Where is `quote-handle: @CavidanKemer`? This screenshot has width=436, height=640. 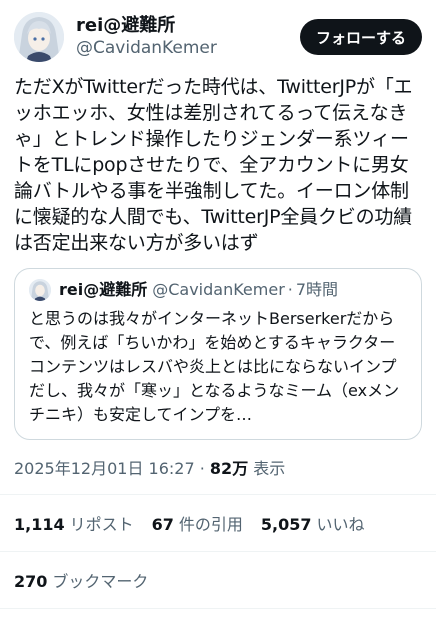 quote-handle: @CavidanKemer is located at coordinates (218, 289).